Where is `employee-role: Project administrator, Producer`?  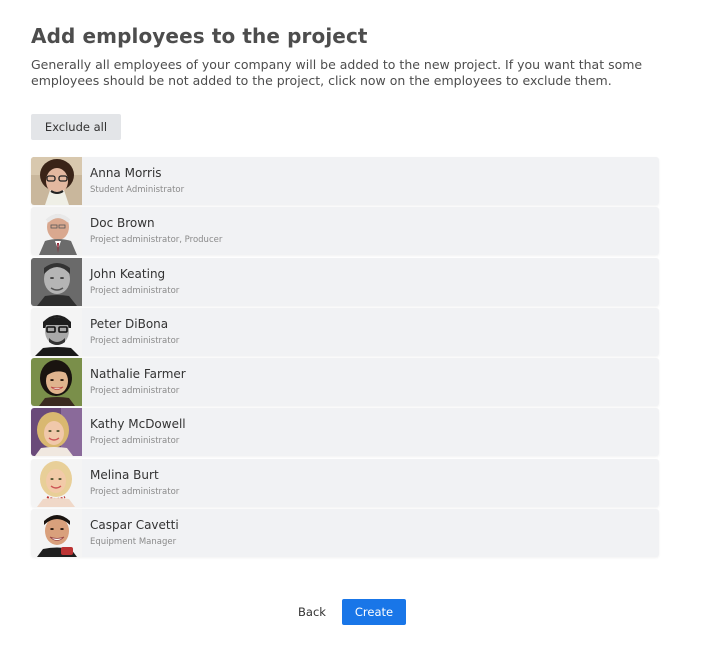 employee-role: Project administrator, Producer is located at coordinates (156, 240).